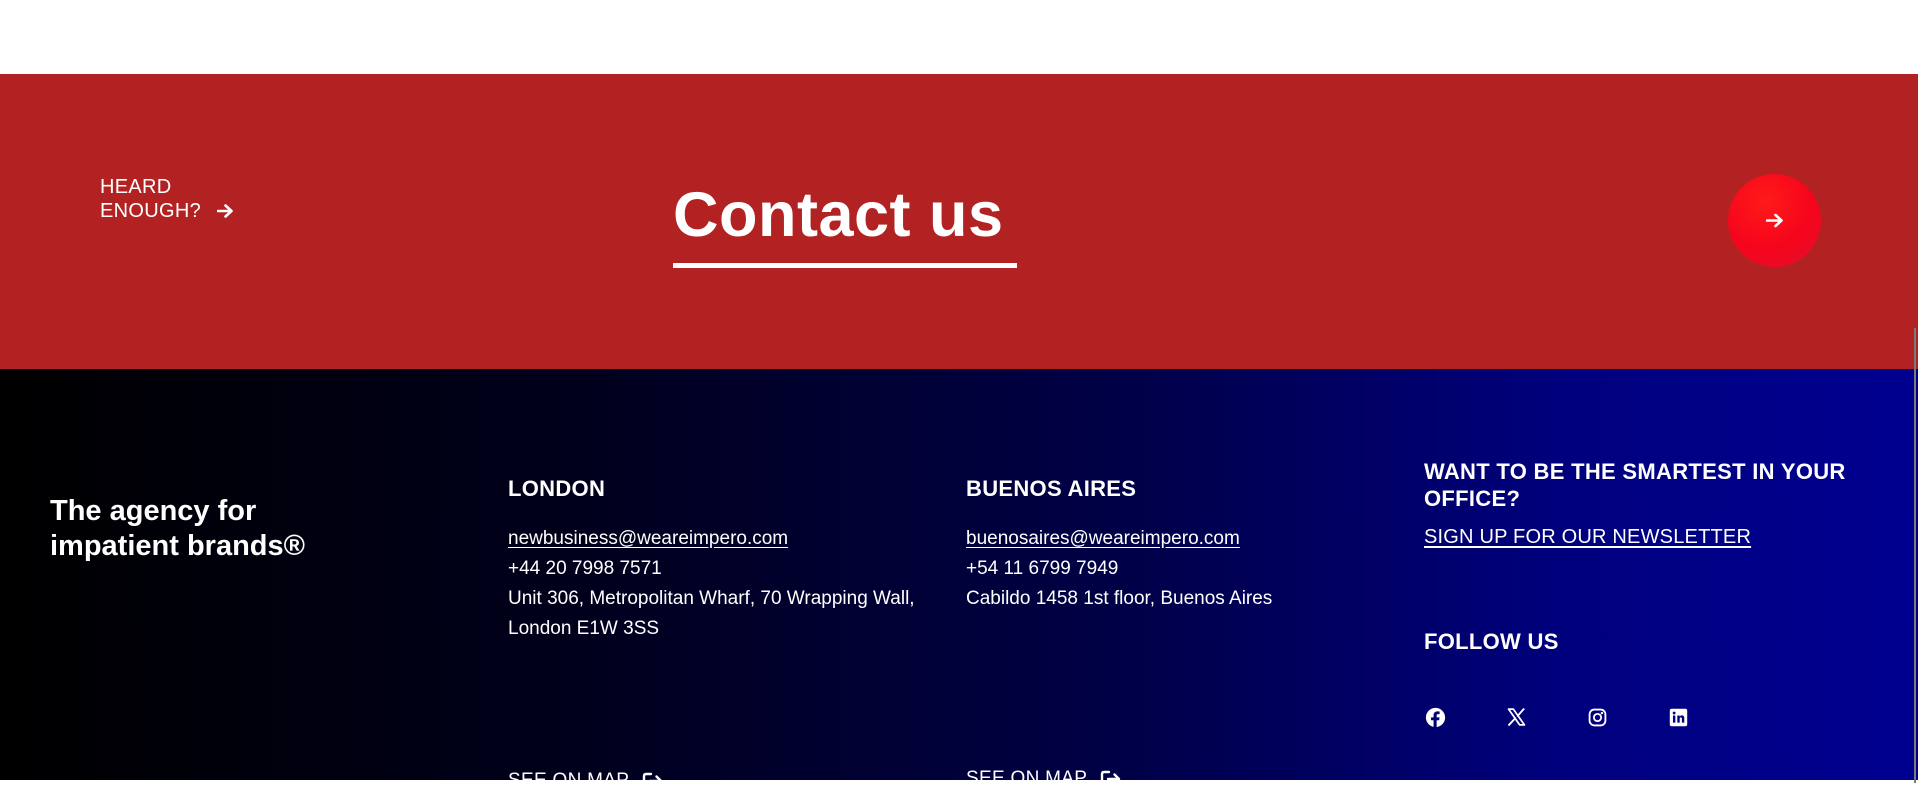 Image resolution: width=1918 pixels, height=802 pixels. What do you see at coordinates (1103, 538) in the screenshot?
I see `buenos-aires-email-link: buenosaires@weareimpero.com` at bounding box center [1103, 538].